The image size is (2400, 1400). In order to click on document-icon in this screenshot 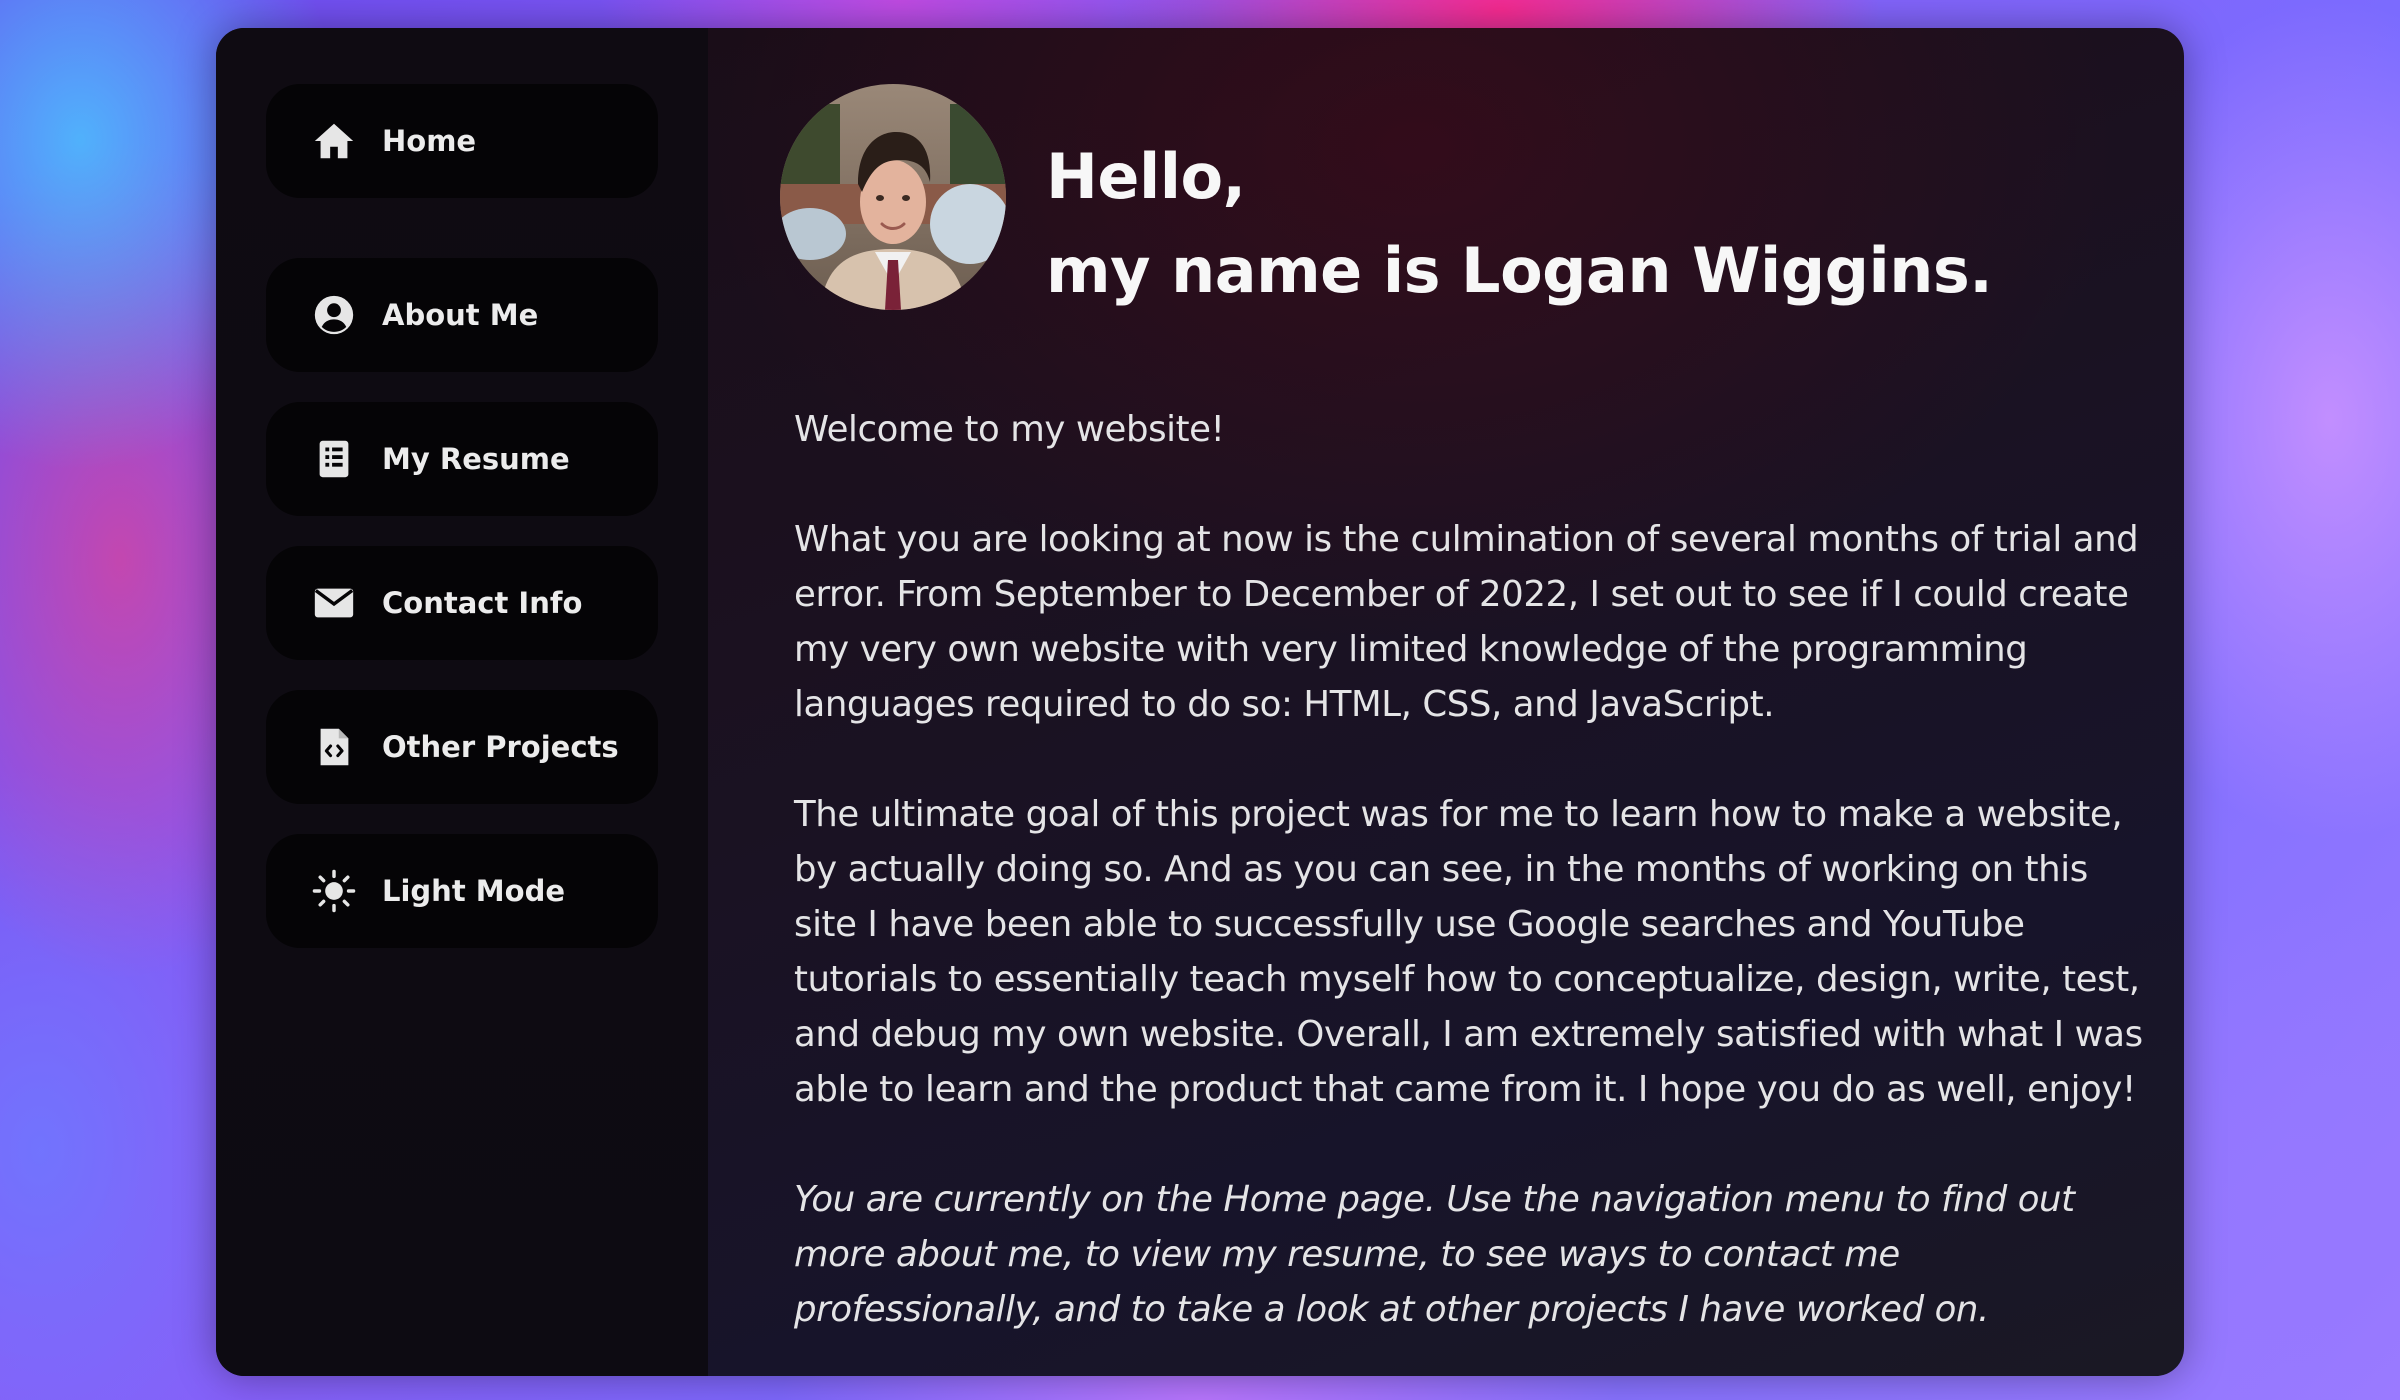, I will do `click(334, 459)`.